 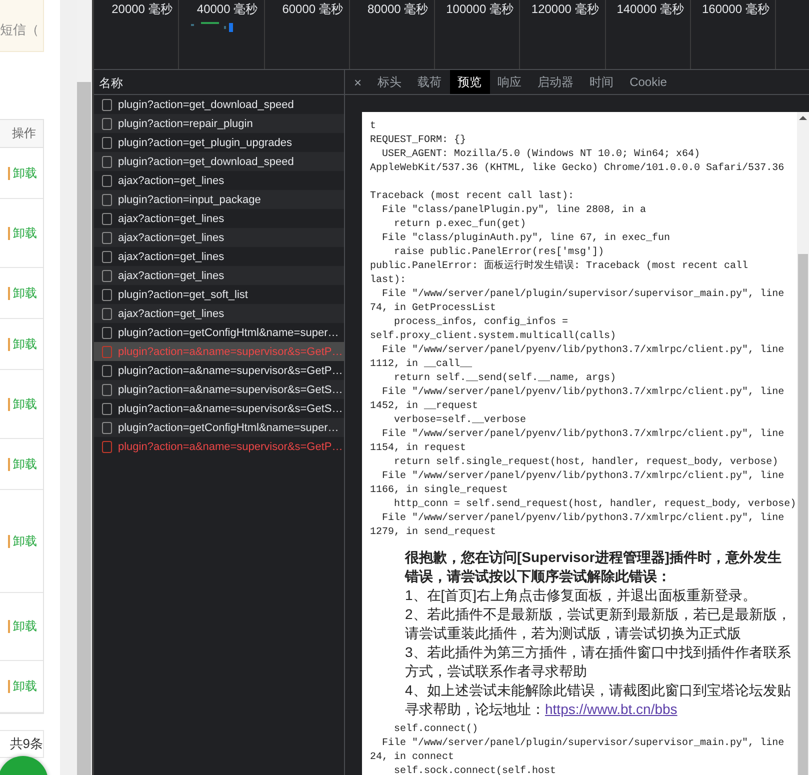 I want to click on code-line: 1279, in send_request, so click(x=434, y=533).